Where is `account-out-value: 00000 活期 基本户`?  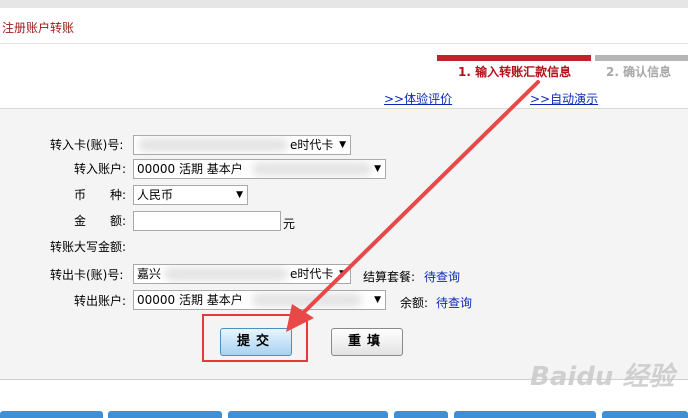
account-out-value: 00000 活期 基本户 is located at coordinates (190, 300).